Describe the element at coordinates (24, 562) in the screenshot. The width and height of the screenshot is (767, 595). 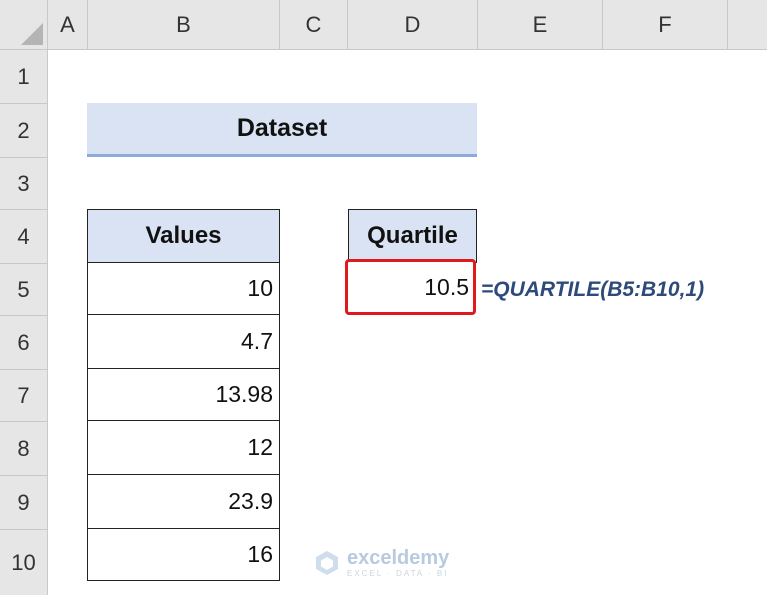
I see `row-header-10: 10` at that location.